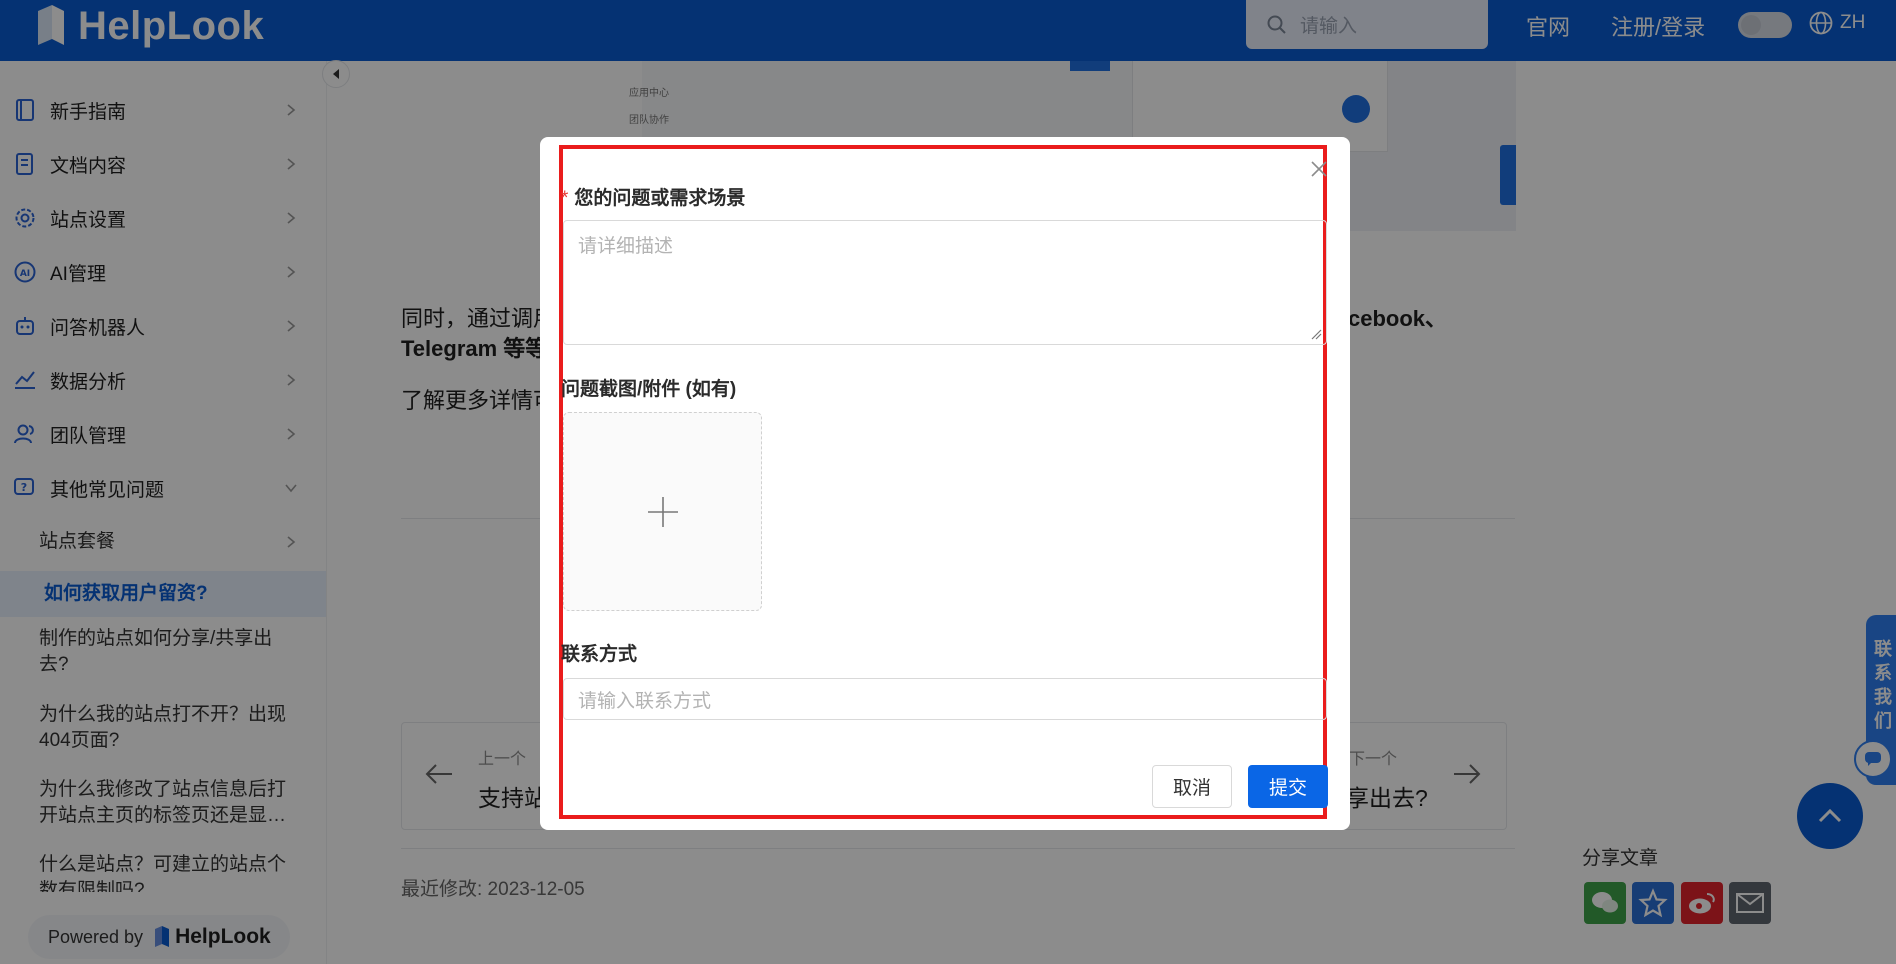 The height and width of the screenshot is (964, 1896). What do you see at coordinates (945, 282) in the screenshot?
I see `question-textarea: 请详细描述` at bounding box center [945, 282].